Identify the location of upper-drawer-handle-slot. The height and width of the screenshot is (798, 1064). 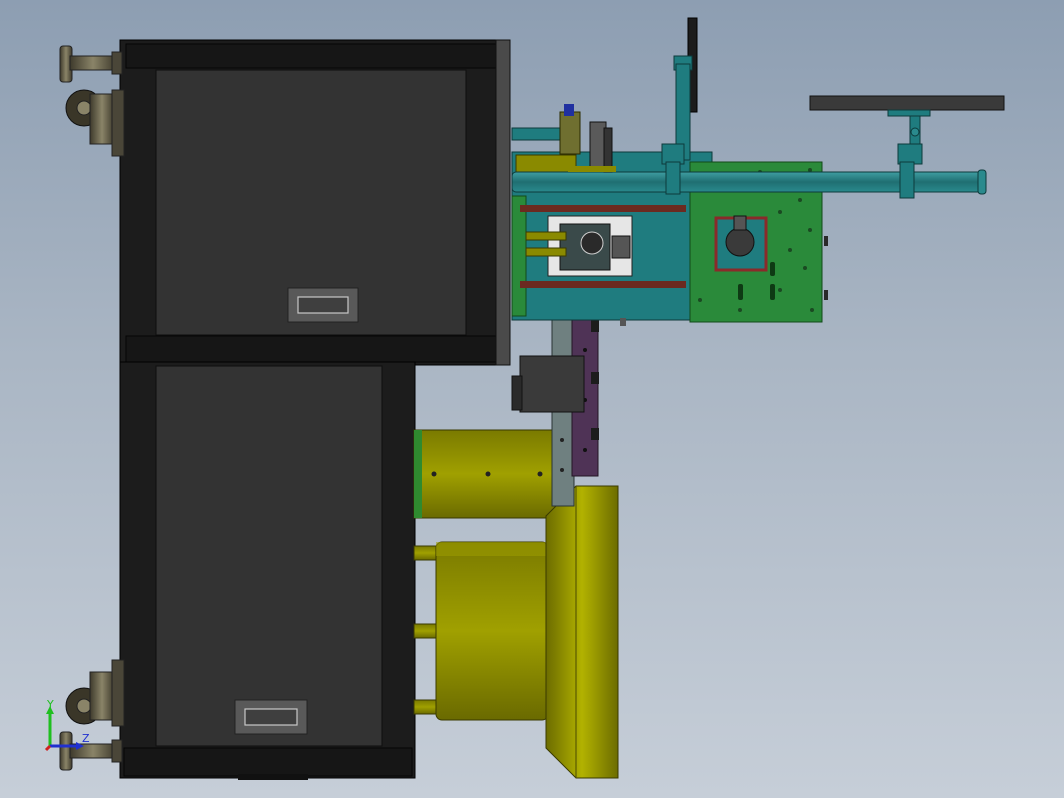
(323, 305).